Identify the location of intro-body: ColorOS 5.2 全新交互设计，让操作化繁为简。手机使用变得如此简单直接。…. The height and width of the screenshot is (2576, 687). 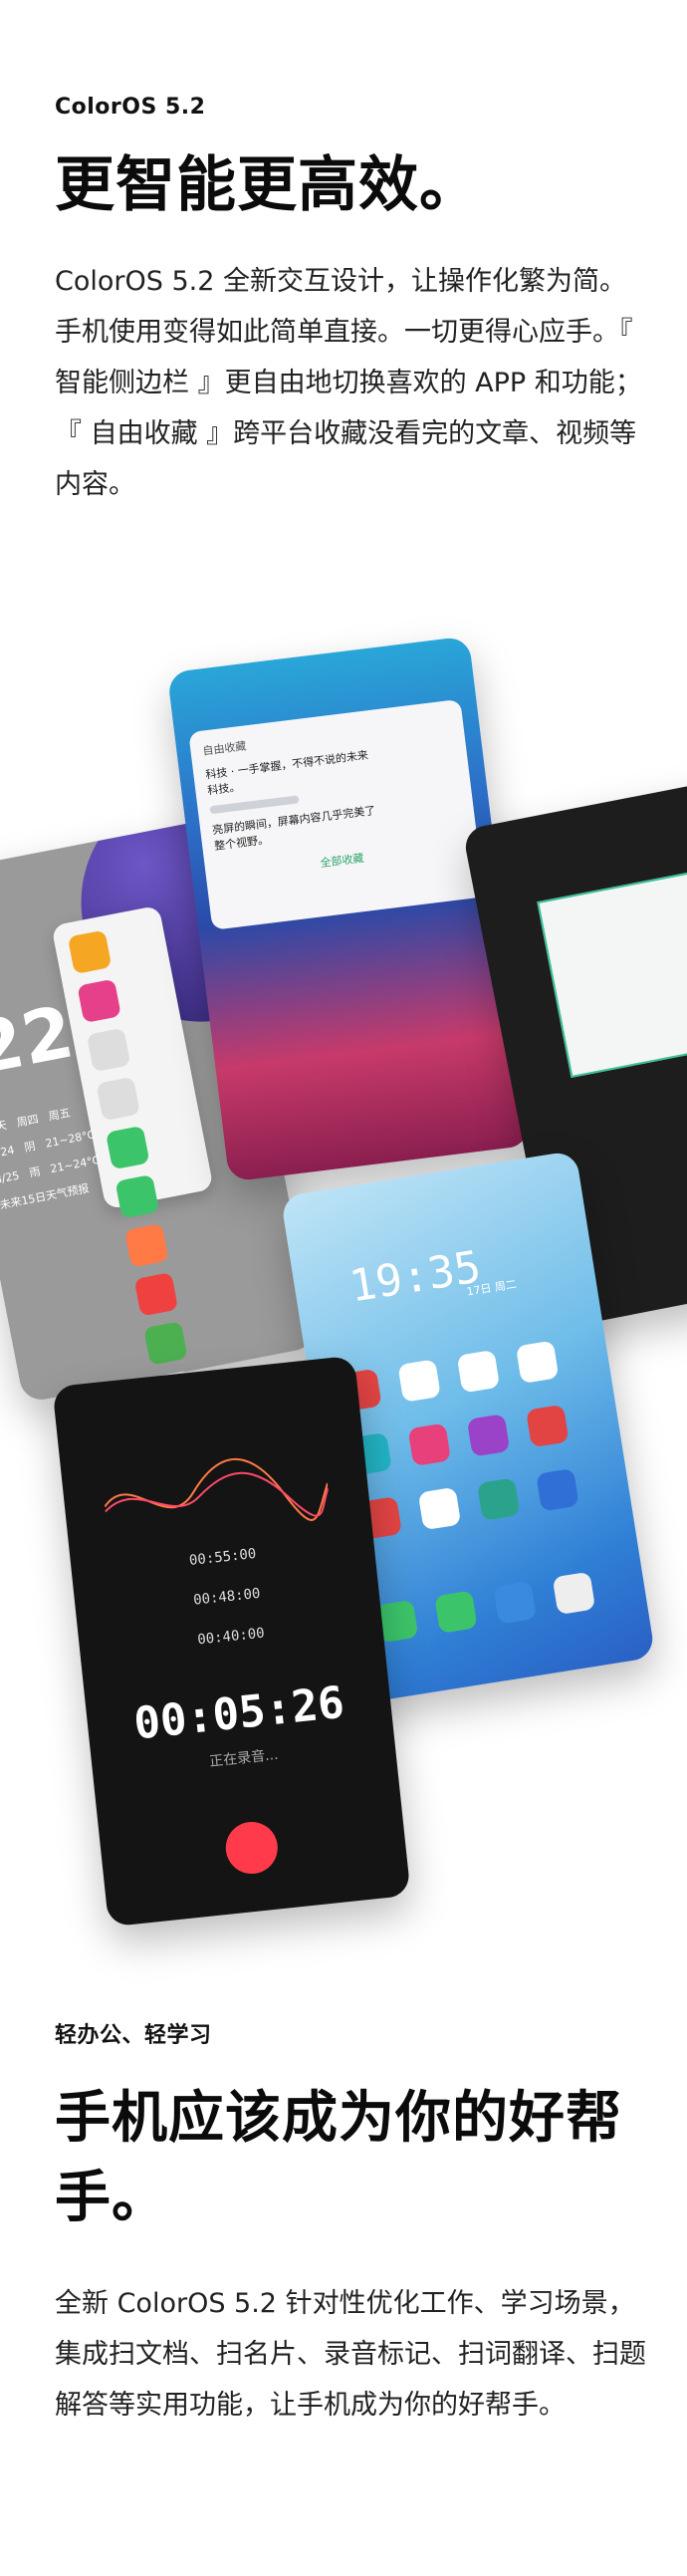
(348, 383).